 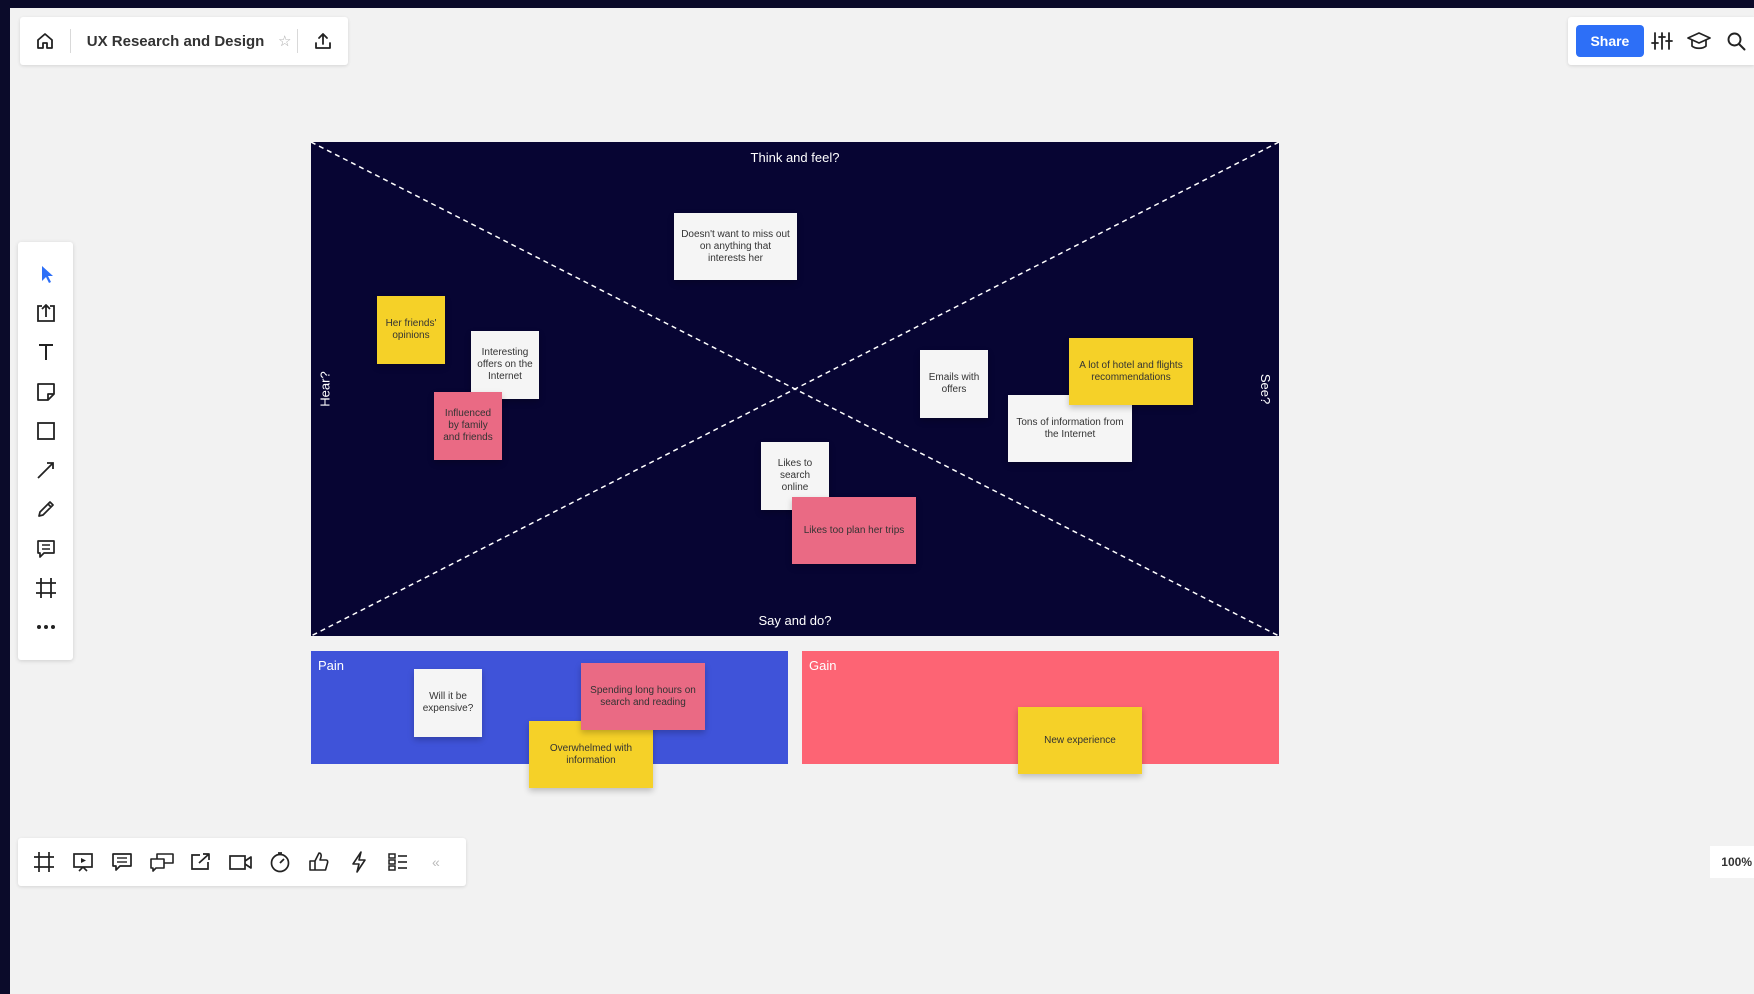 What do you see at coordinates (358, 862) in the screenshot?
I see `lightning-icon` at bounding box center [358, 862].